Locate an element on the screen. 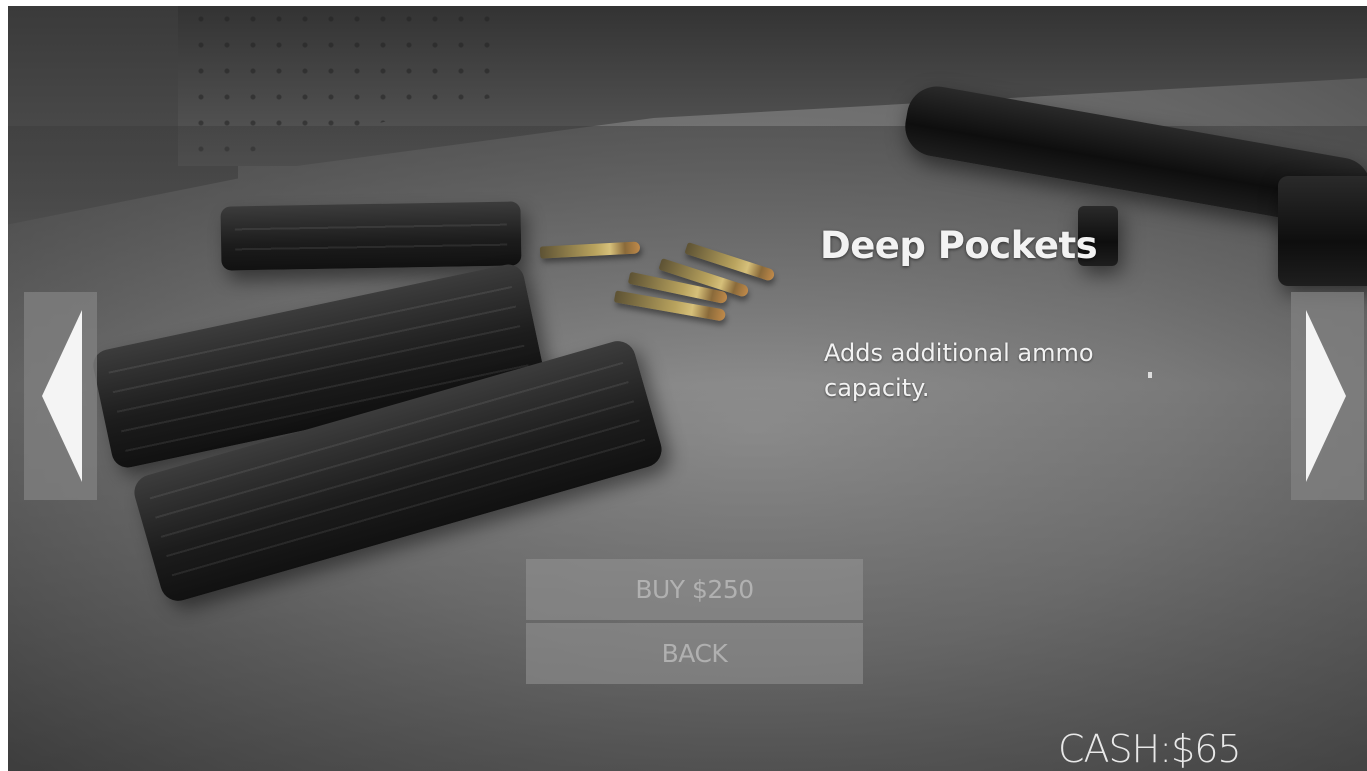 The height and width of the screenshot is (771, 1367). next-item-button is located at coordinates (1327, 396).